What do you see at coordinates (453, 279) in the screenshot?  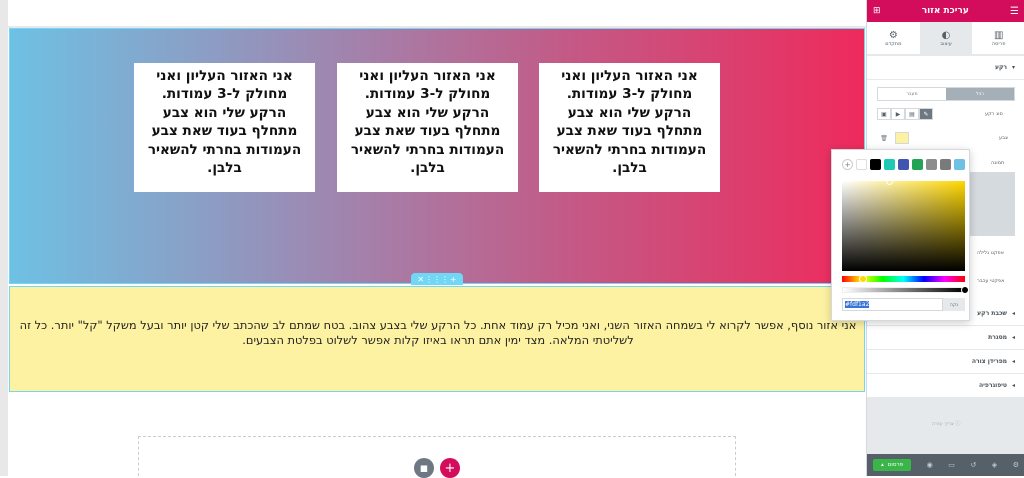 I see `add-icon: +` at bounding box center [453, 279].